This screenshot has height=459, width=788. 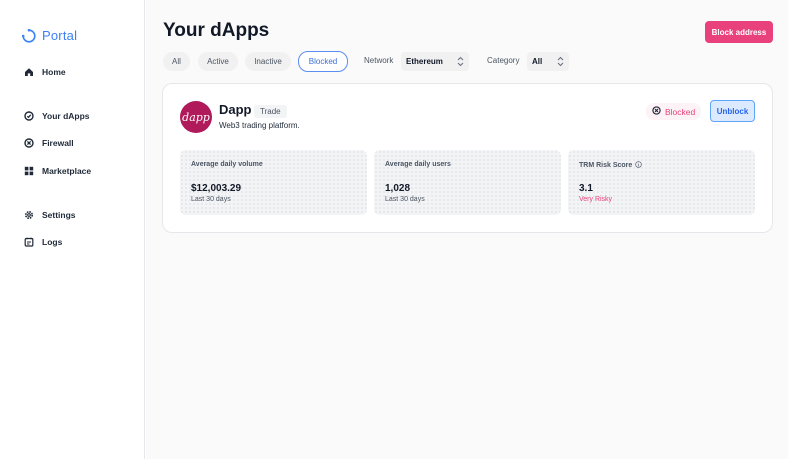 I want to click on sidebar-item-label: Logs, so click(x=52, y=242).